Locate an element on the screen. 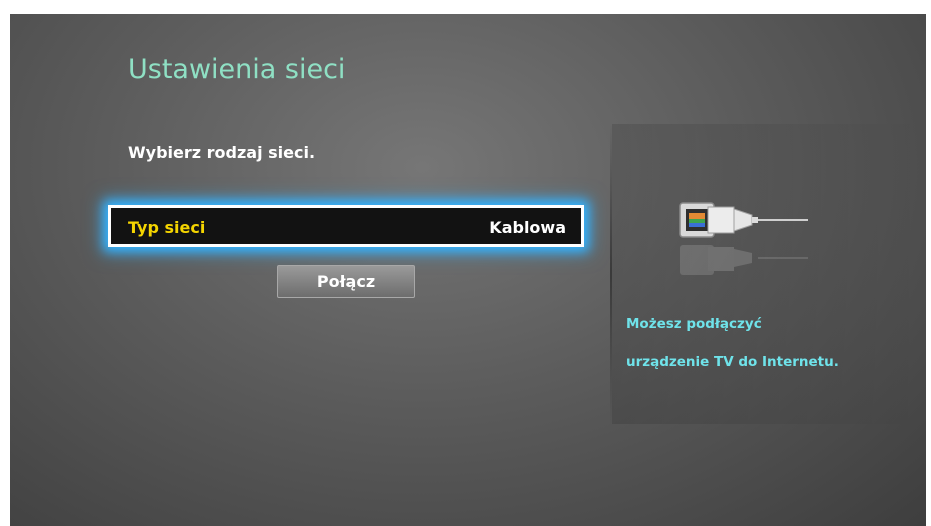  network-type-selector: Typ sieci Kablowa is located at coordinates (346, 226).